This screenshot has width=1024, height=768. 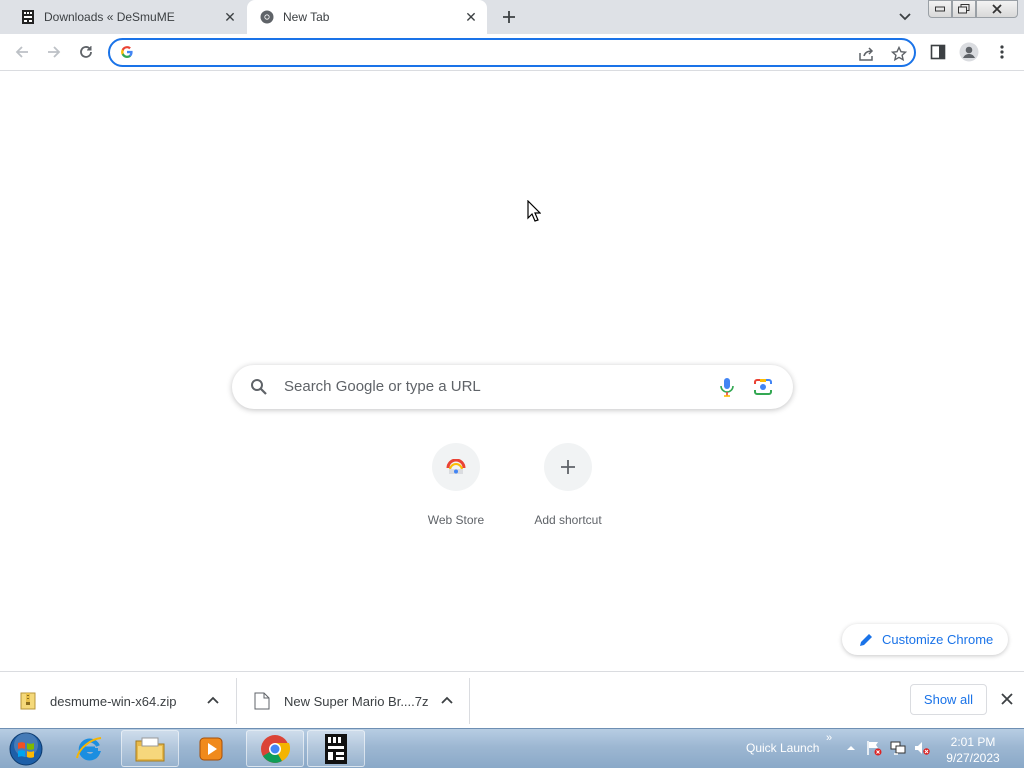 I want to click on restore-button, so click(x=964, y=9).